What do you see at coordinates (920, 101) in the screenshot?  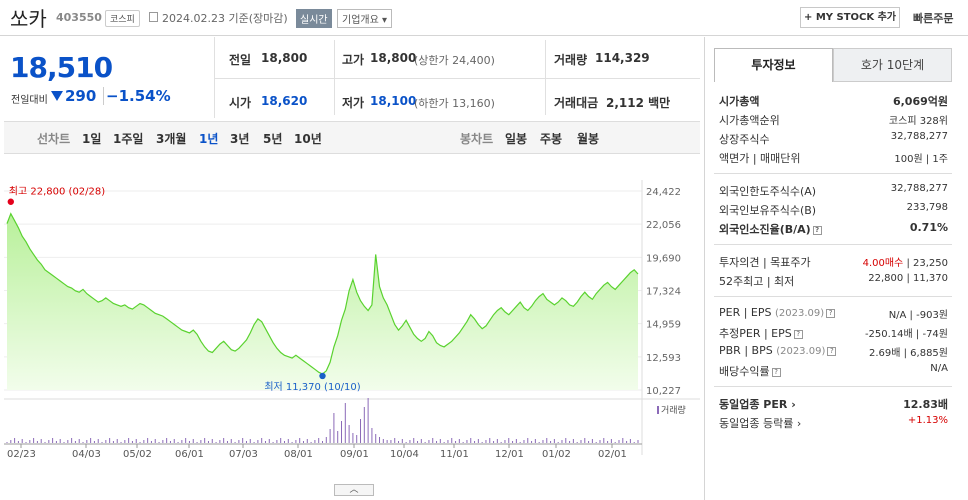 I see `market-cap-value: 6,069억원` at bounding box center [920, 101].